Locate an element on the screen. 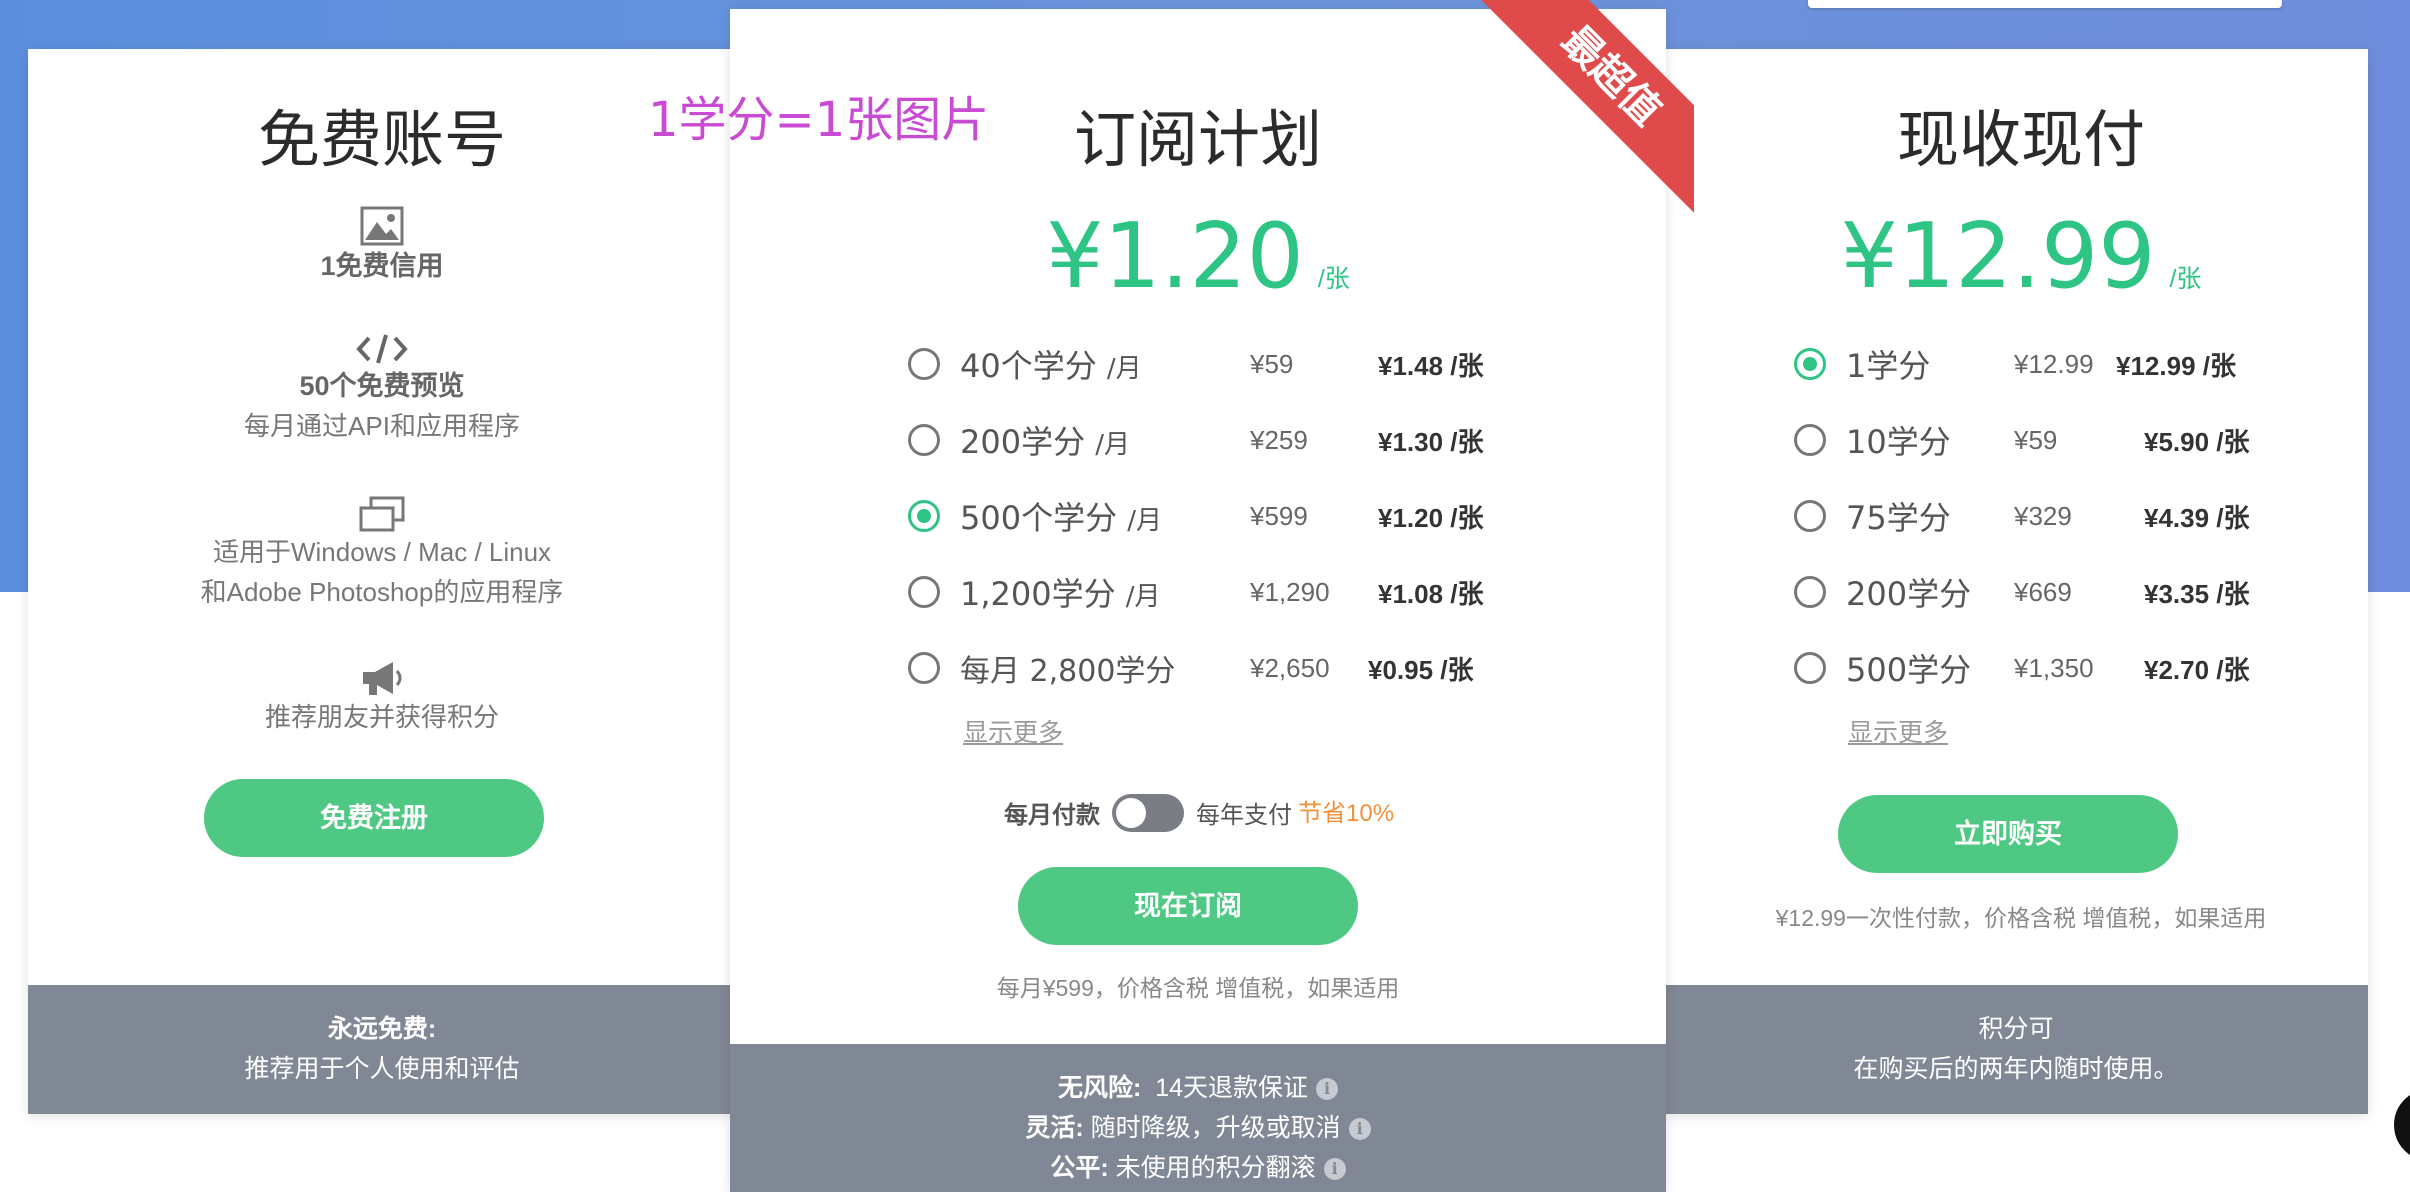 Image resolution: width=2410 pixels, height=1192 pixels. free-footer: 永远免费: 推荐用于个人使用和评估 is located at coordinates (382, 1049).